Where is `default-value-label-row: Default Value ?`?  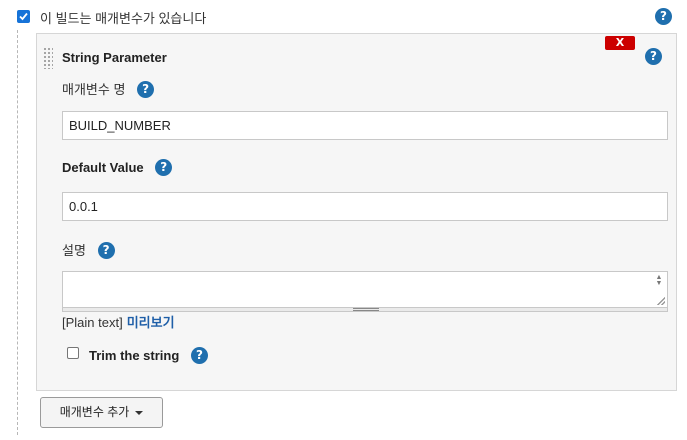 default-value-label-row: Default Value ? is located at coordinates (117, 168).